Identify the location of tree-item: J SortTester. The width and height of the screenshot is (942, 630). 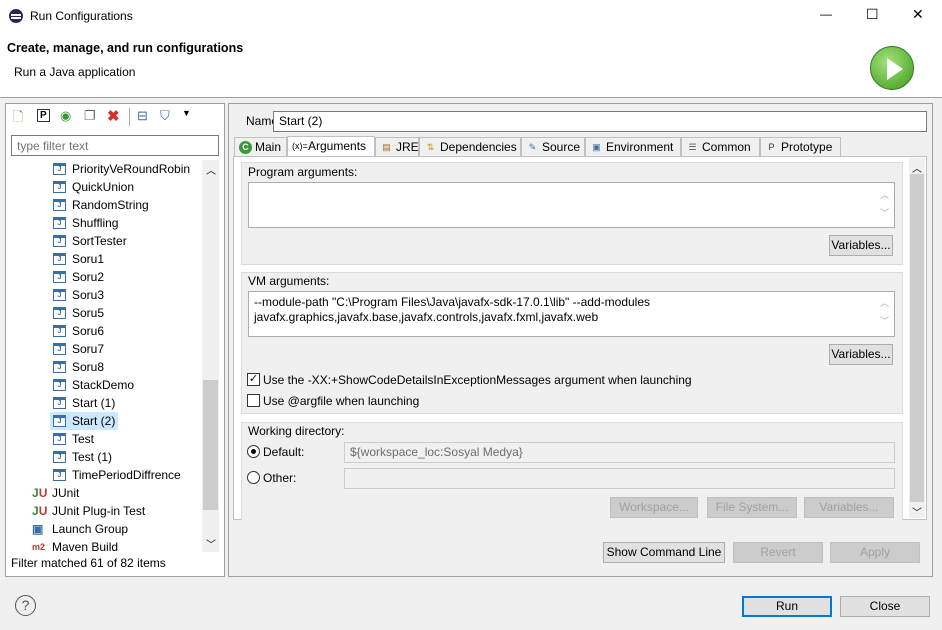
(90, 241).